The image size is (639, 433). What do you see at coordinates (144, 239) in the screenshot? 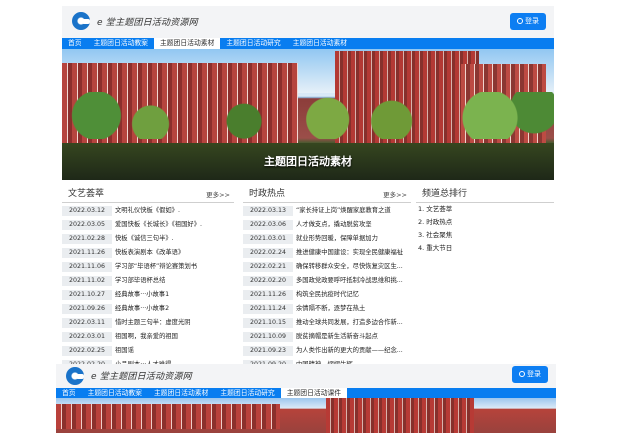
I see `item-title: 快板《诚信三句半》.` at bounding box center [144, 239].